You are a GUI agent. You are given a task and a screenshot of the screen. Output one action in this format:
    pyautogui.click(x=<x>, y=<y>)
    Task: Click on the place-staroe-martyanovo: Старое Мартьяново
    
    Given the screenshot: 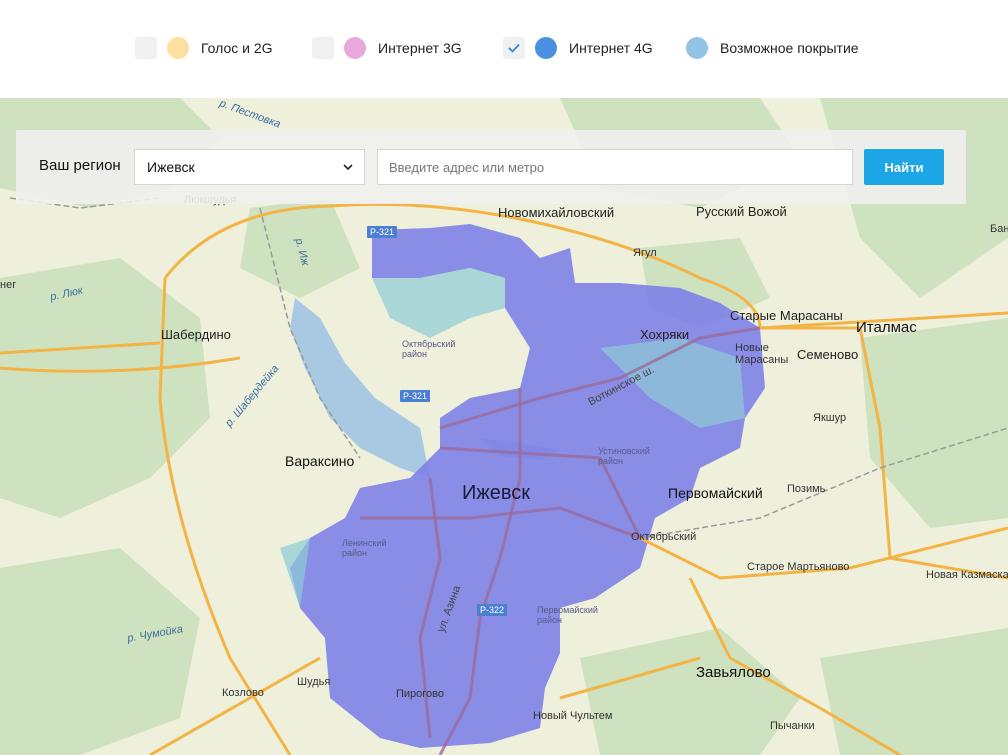 What is the action you would take?
    pyautogui.click(x=798, y=567)
    